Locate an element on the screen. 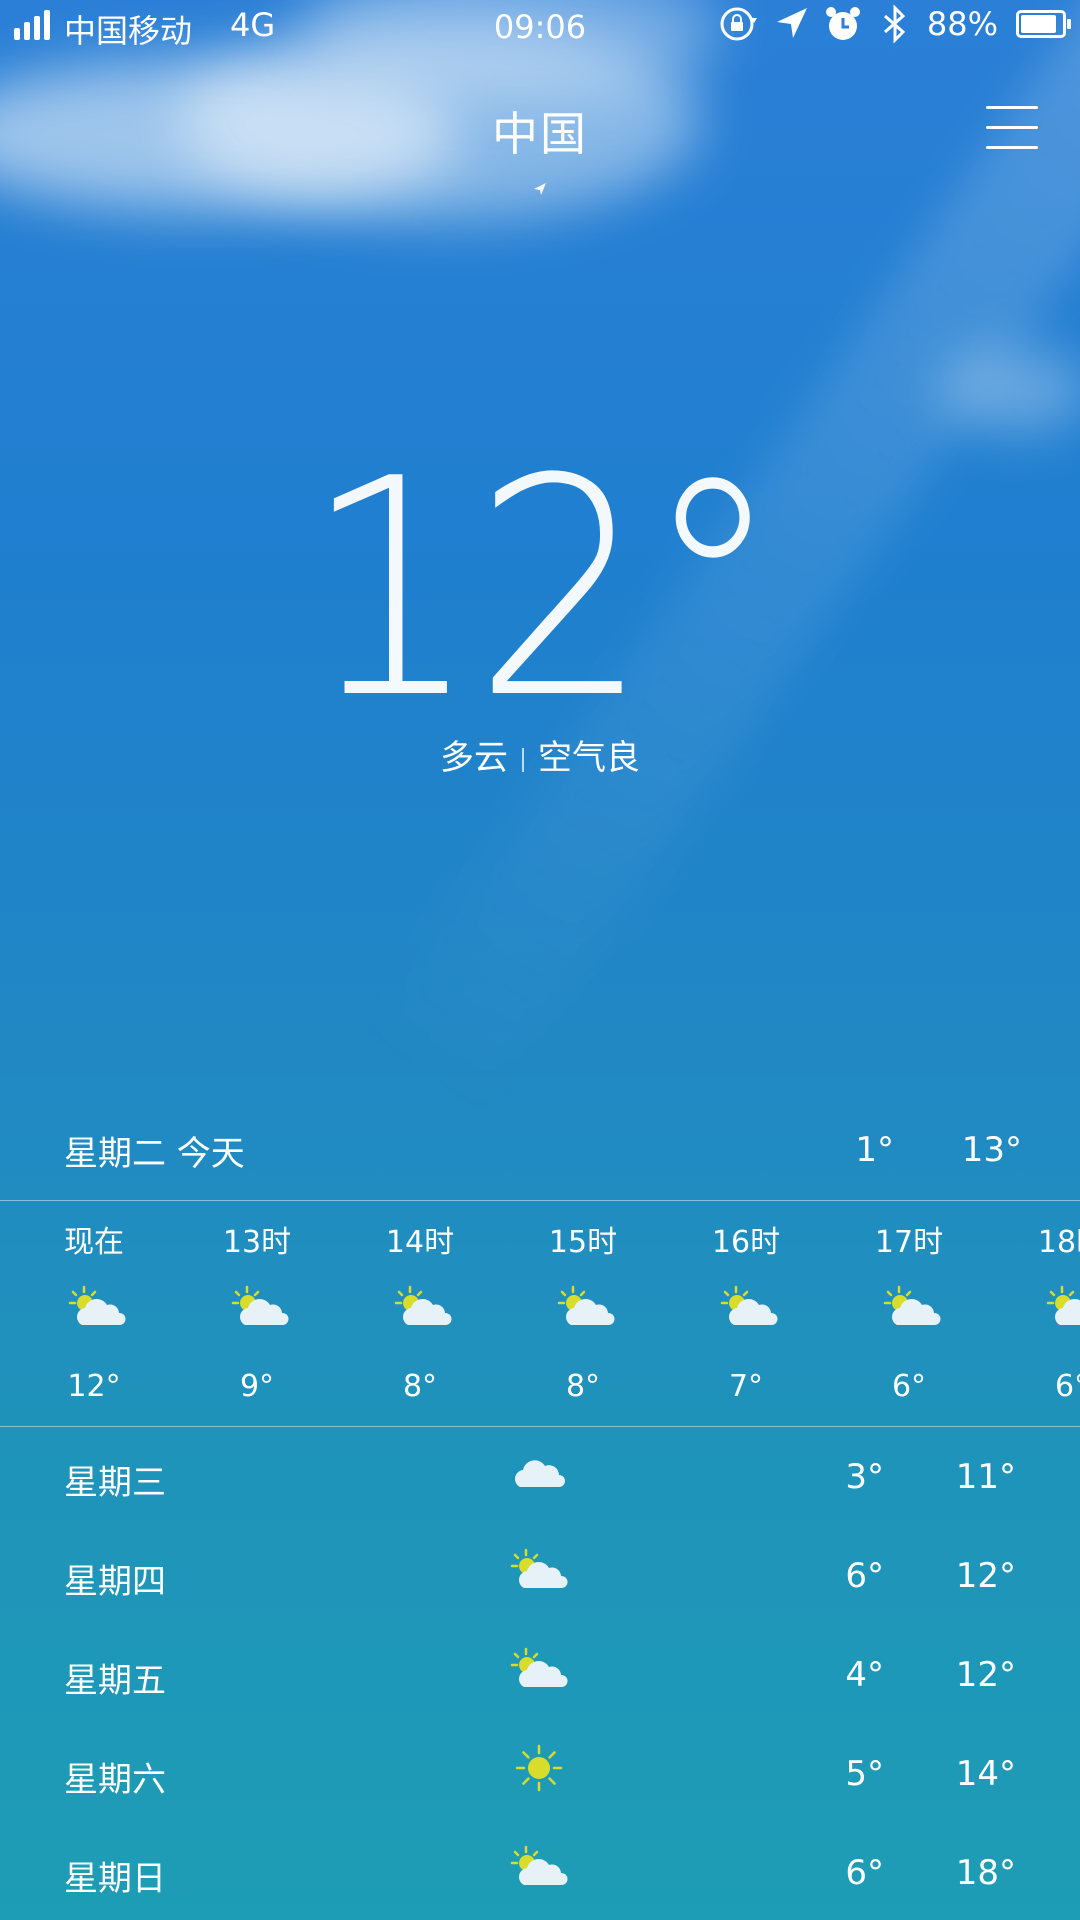  hour-temperature: 7° is located at coordinates (746, 1386).